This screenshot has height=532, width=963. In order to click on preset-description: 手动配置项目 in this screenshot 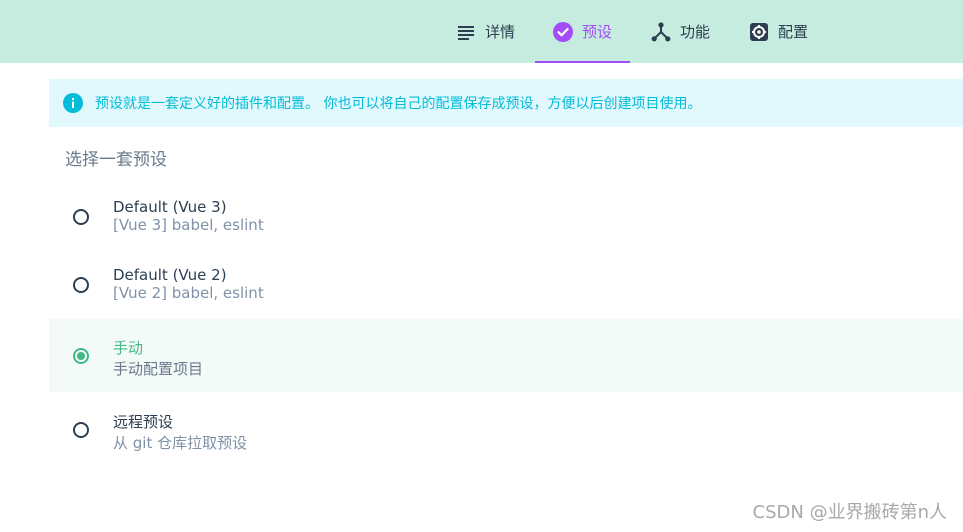, I will do `click(158, 369)`.